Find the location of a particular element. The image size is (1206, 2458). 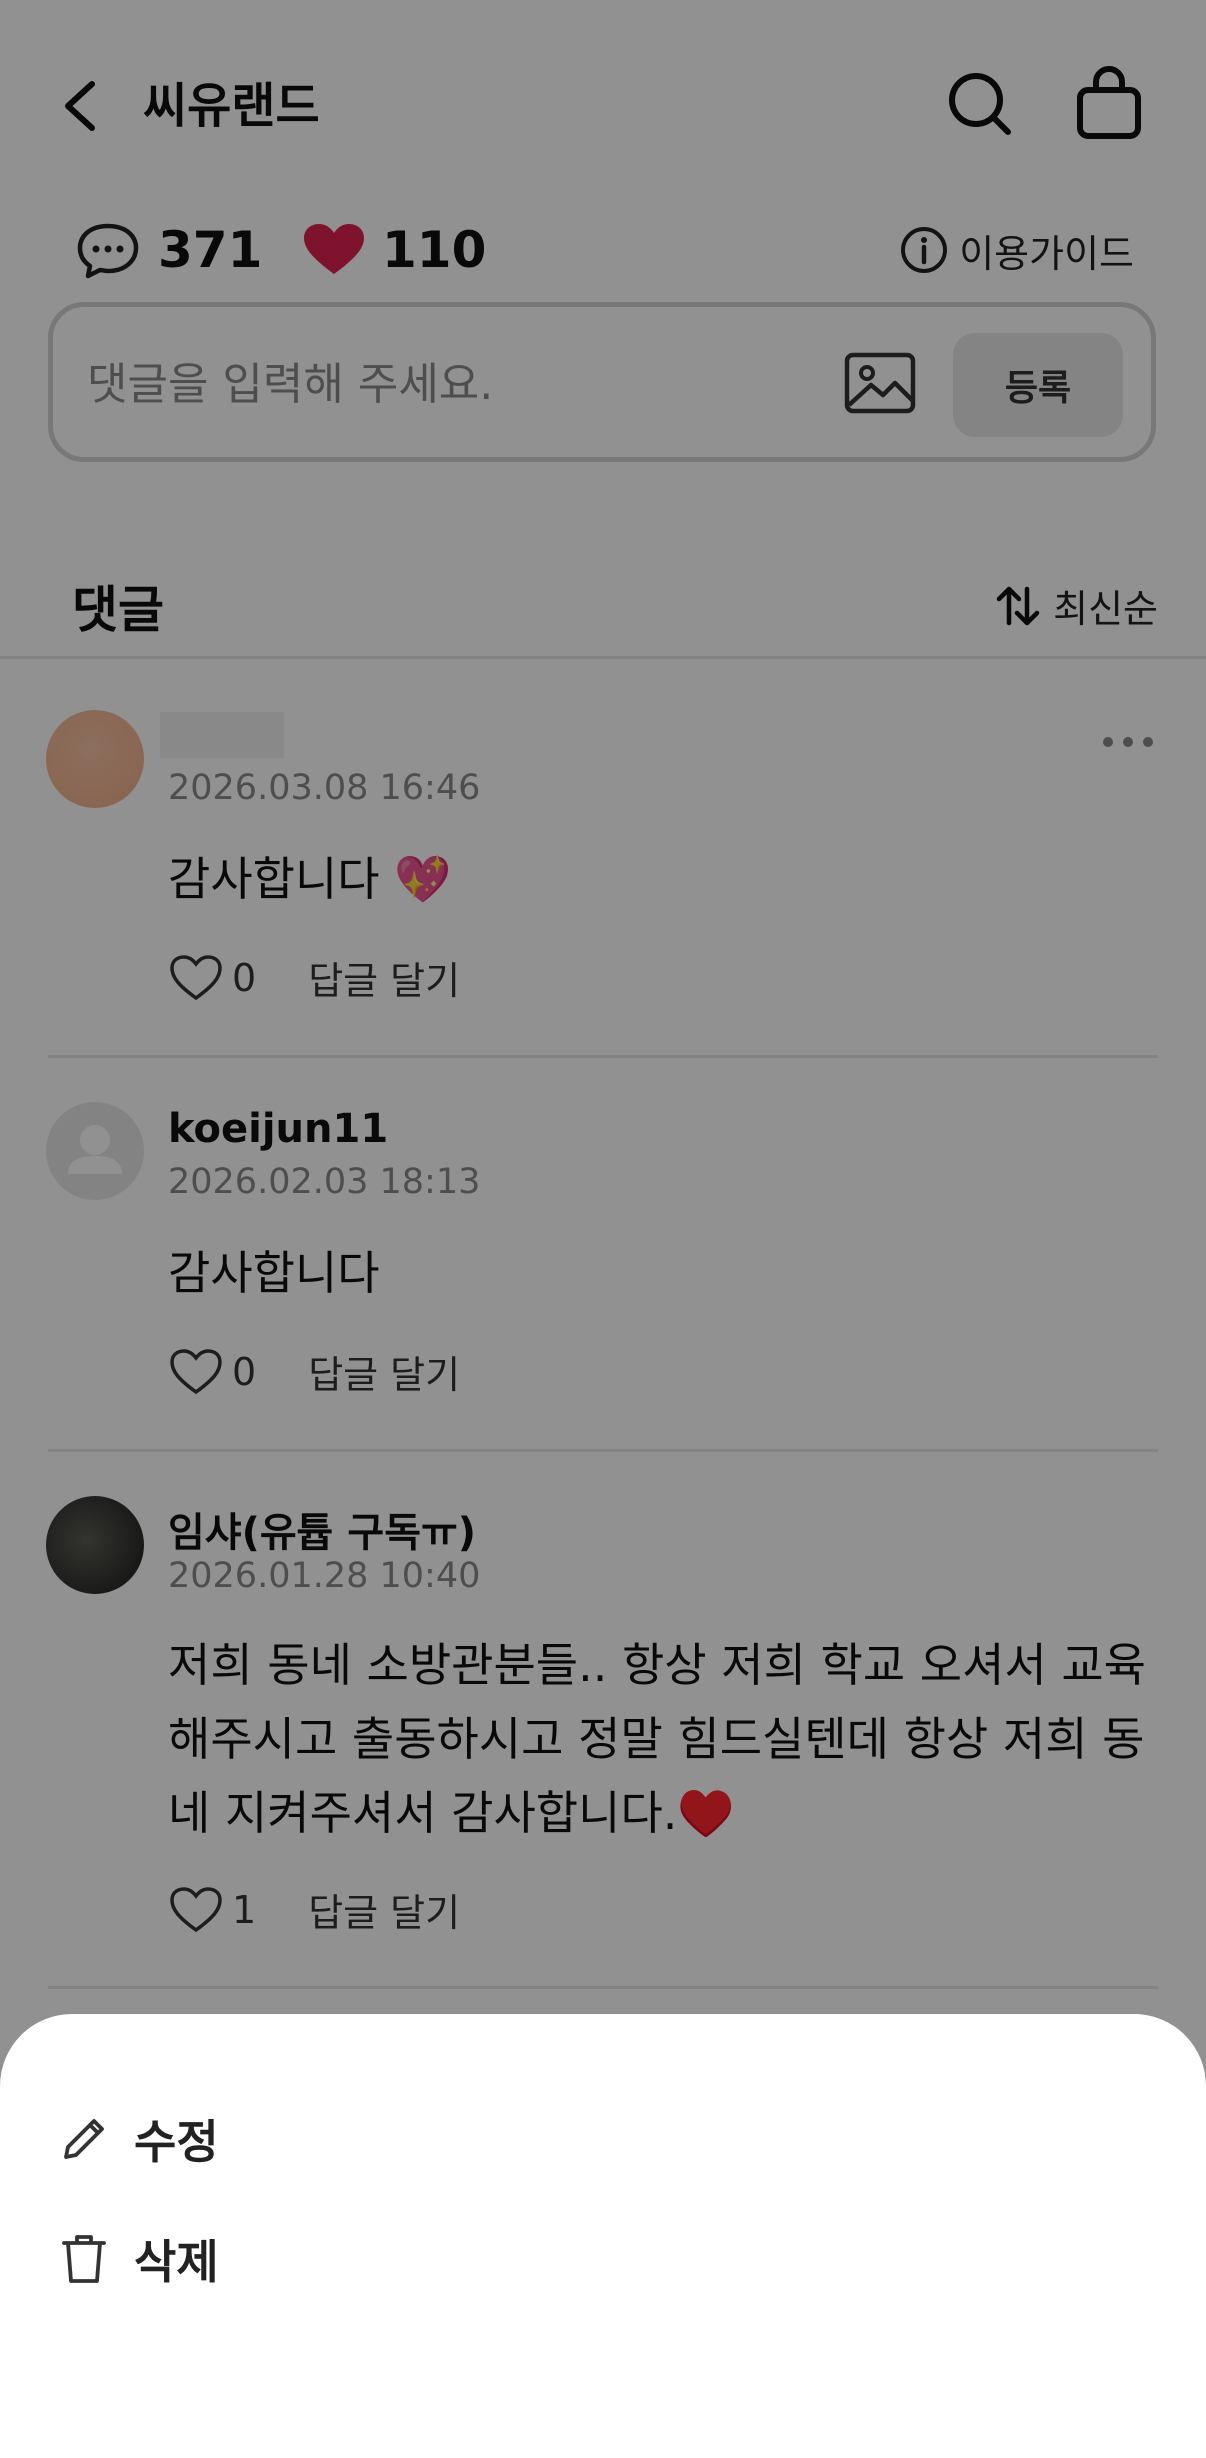

pencil-icon is located at coordinates (84, 2139).